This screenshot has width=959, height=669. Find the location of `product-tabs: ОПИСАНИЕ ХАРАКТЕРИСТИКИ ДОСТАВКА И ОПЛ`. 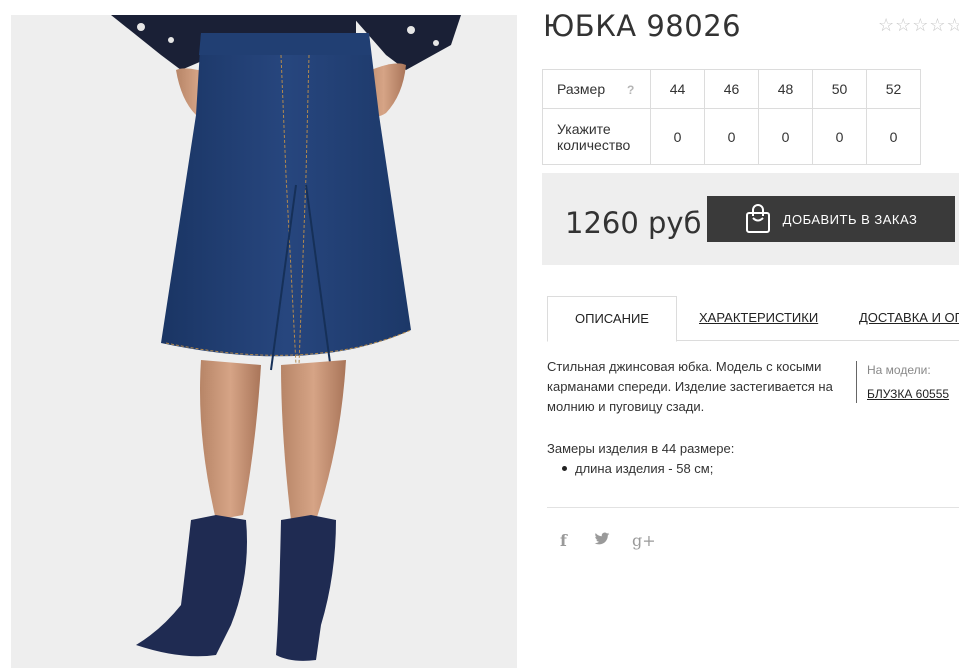

product-tabs: ОПИСАНИЕ ХАРАКТЕРИСТИКИ ДОСТАВКА И ОПЛ is located at coordinates (753, 319).